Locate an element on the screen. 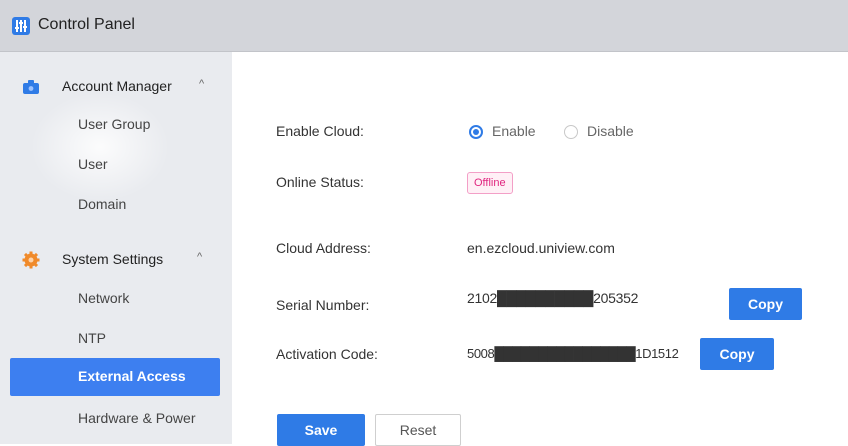  account-manager-icon is located at coordinates (31, 87).